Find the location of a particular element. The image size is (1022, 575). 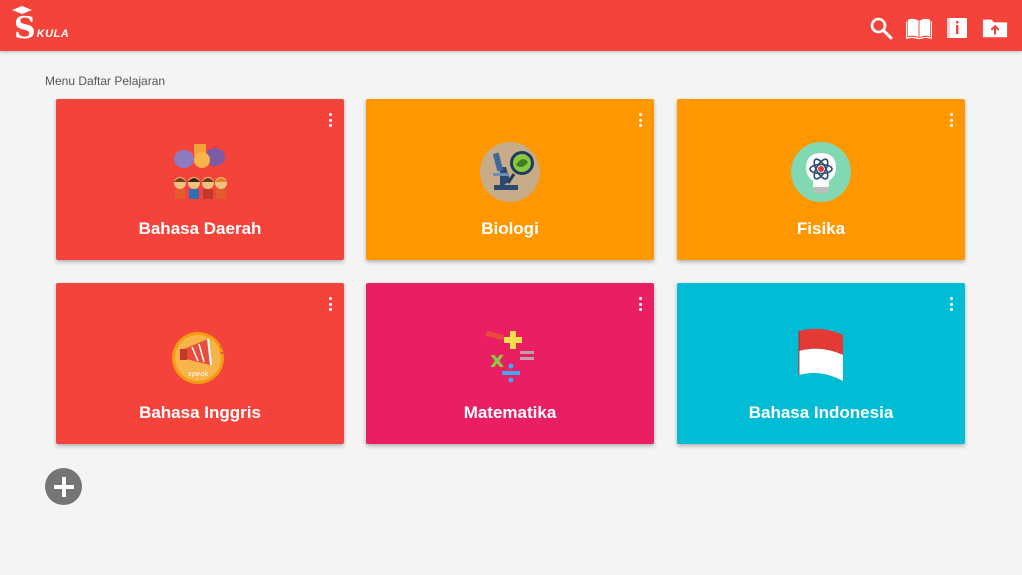

indonesia-flag-icon is located at coordinates (820, 354).